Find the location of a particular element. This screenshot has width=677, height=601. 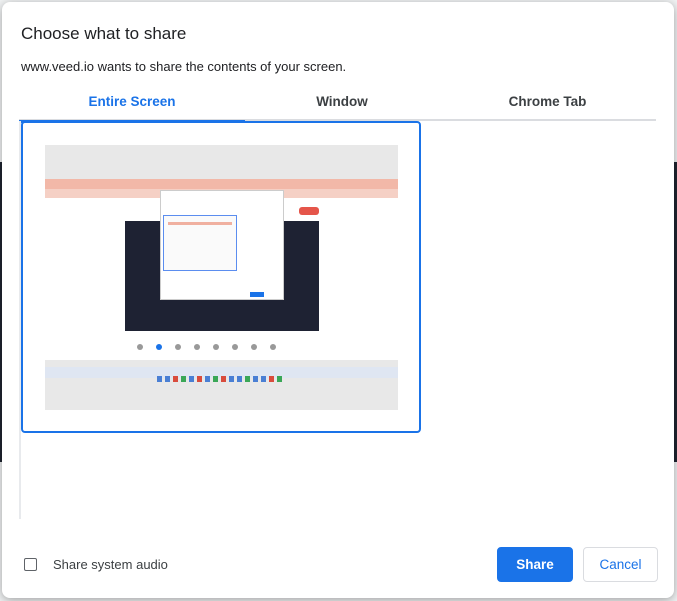

share-audio-label: Share system audio is located at coordinates (110, 564).